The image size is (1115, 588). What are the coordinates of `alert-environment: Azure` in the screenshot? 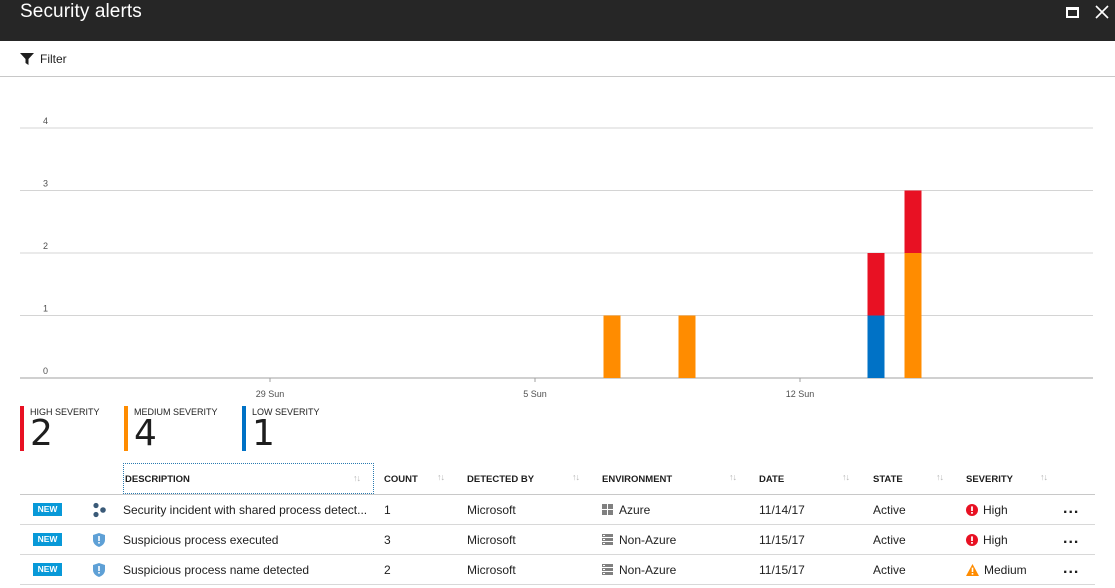 It's located at (626, 510).